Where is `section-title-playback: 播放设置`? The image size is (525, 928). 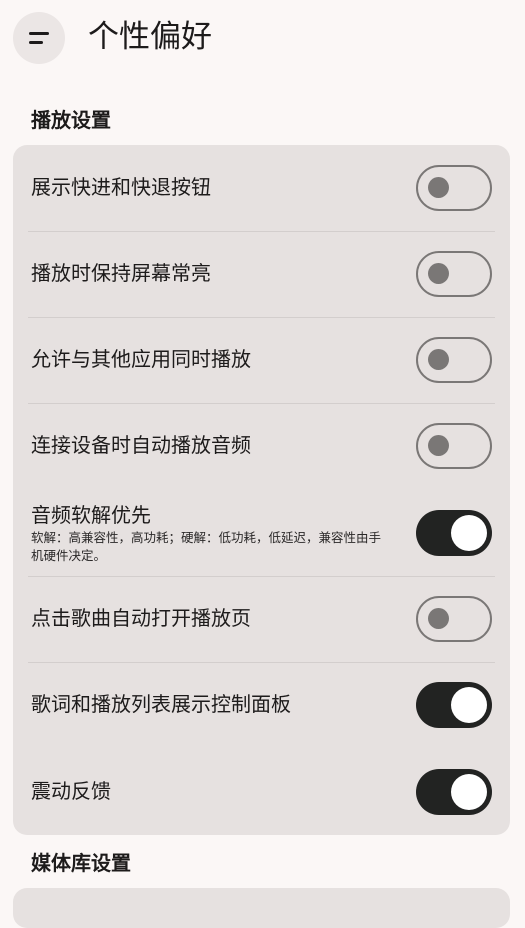
section-title-playback: 播放设置 is located at coordinates (71, 120).